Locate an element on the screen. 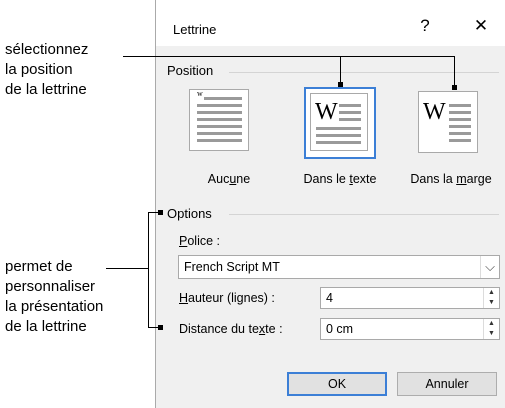 The height and width of the screenshot is (408, 505). height-stepper: ▲ ▼ is located at coordinates (491, 298).